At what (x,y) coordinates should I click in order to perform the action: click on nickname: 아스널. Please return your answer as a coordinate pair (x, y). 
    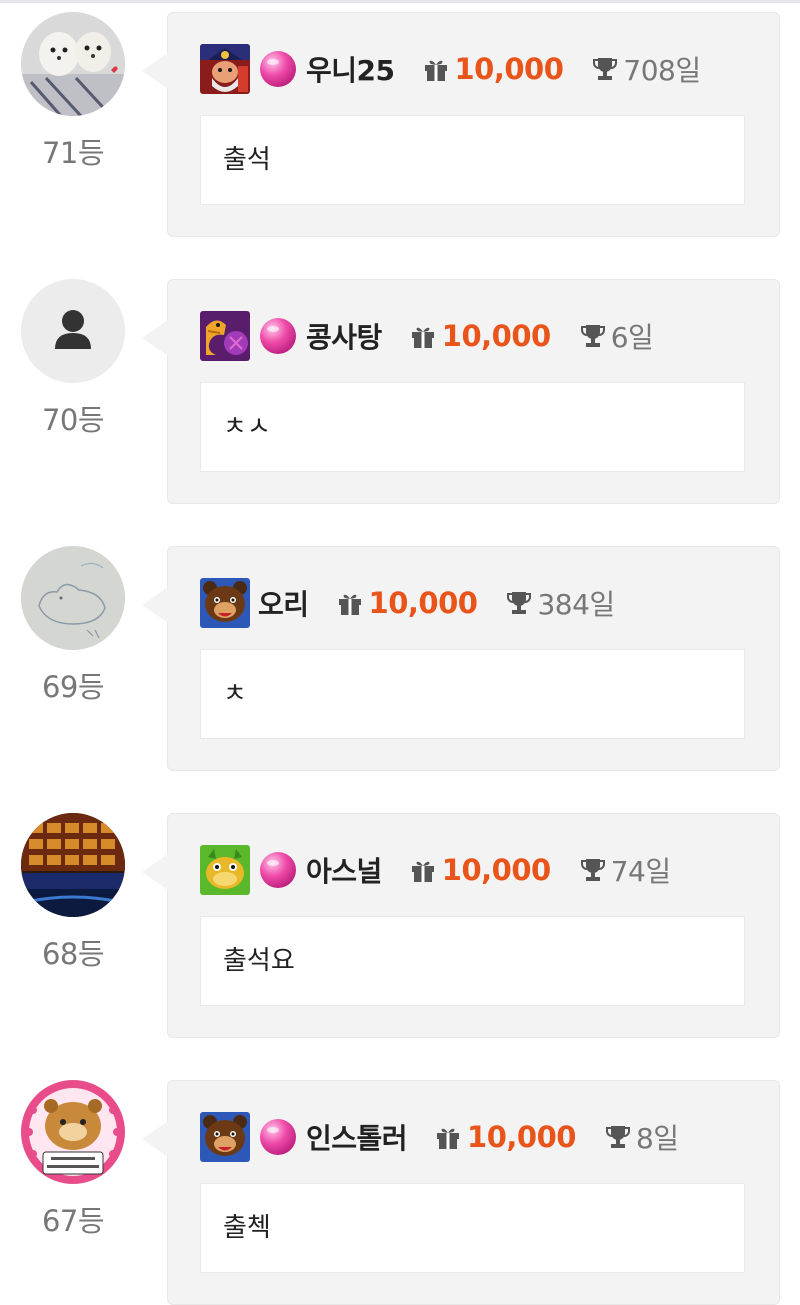
    Looking at the image, I should click on (344, 870).